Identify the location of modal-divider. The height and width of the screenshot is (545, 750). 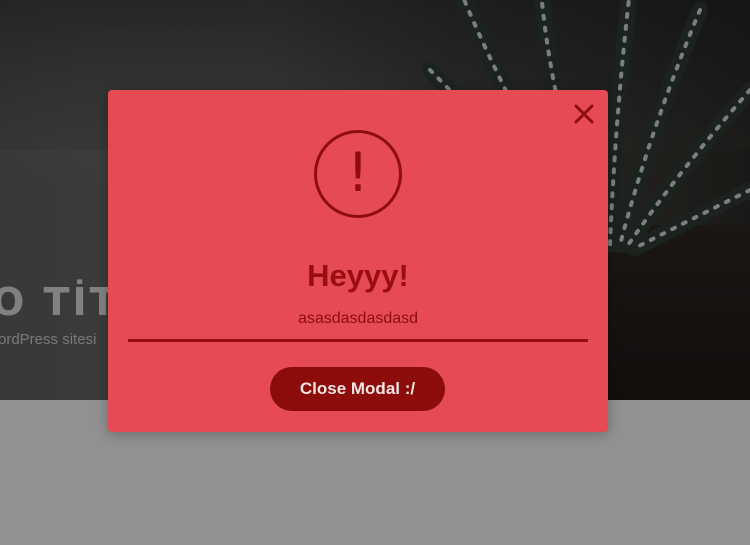
(358, 340).